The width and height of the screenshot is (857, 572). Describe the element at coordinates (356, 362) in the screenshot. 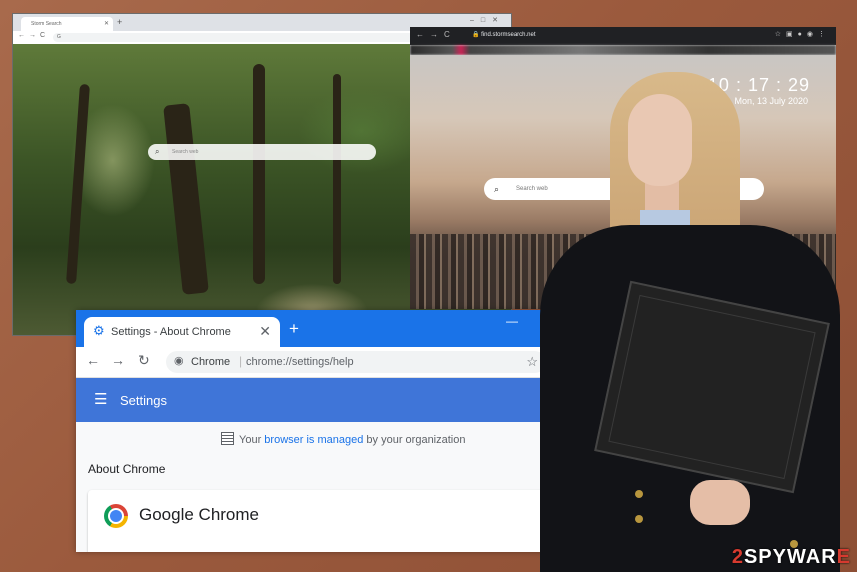

I see `address-bar: ◉ Chrome | chrome://settings/help ☆` at that location.